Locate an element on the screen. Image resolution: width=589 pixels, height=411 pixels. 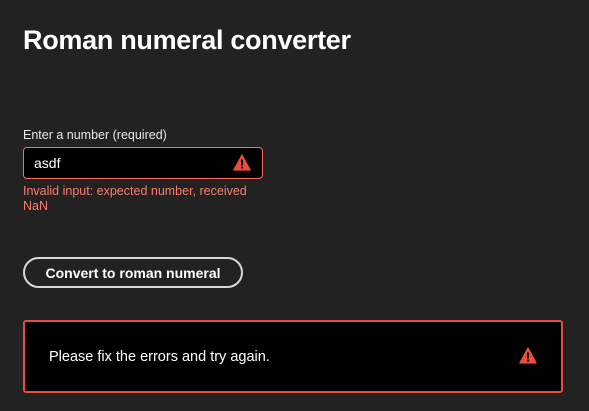
number-input-wrapper is located at coordinates (143, 163).